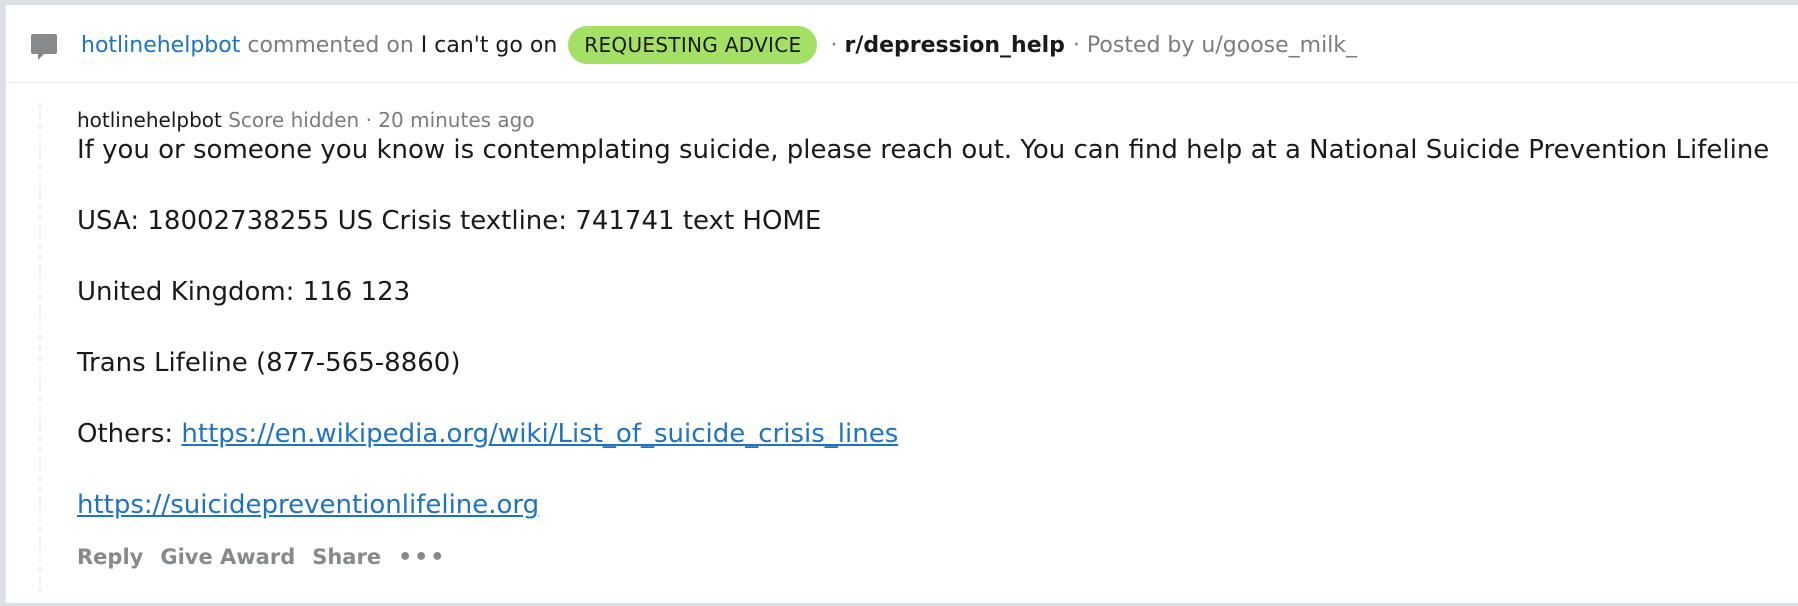 This screenshot has width=1798, height=606. Describe the element at coordinates (308, 505) in the screenshot. I see `lifeline-website-link: https://suicidepreventionlifeline.org` at that location.